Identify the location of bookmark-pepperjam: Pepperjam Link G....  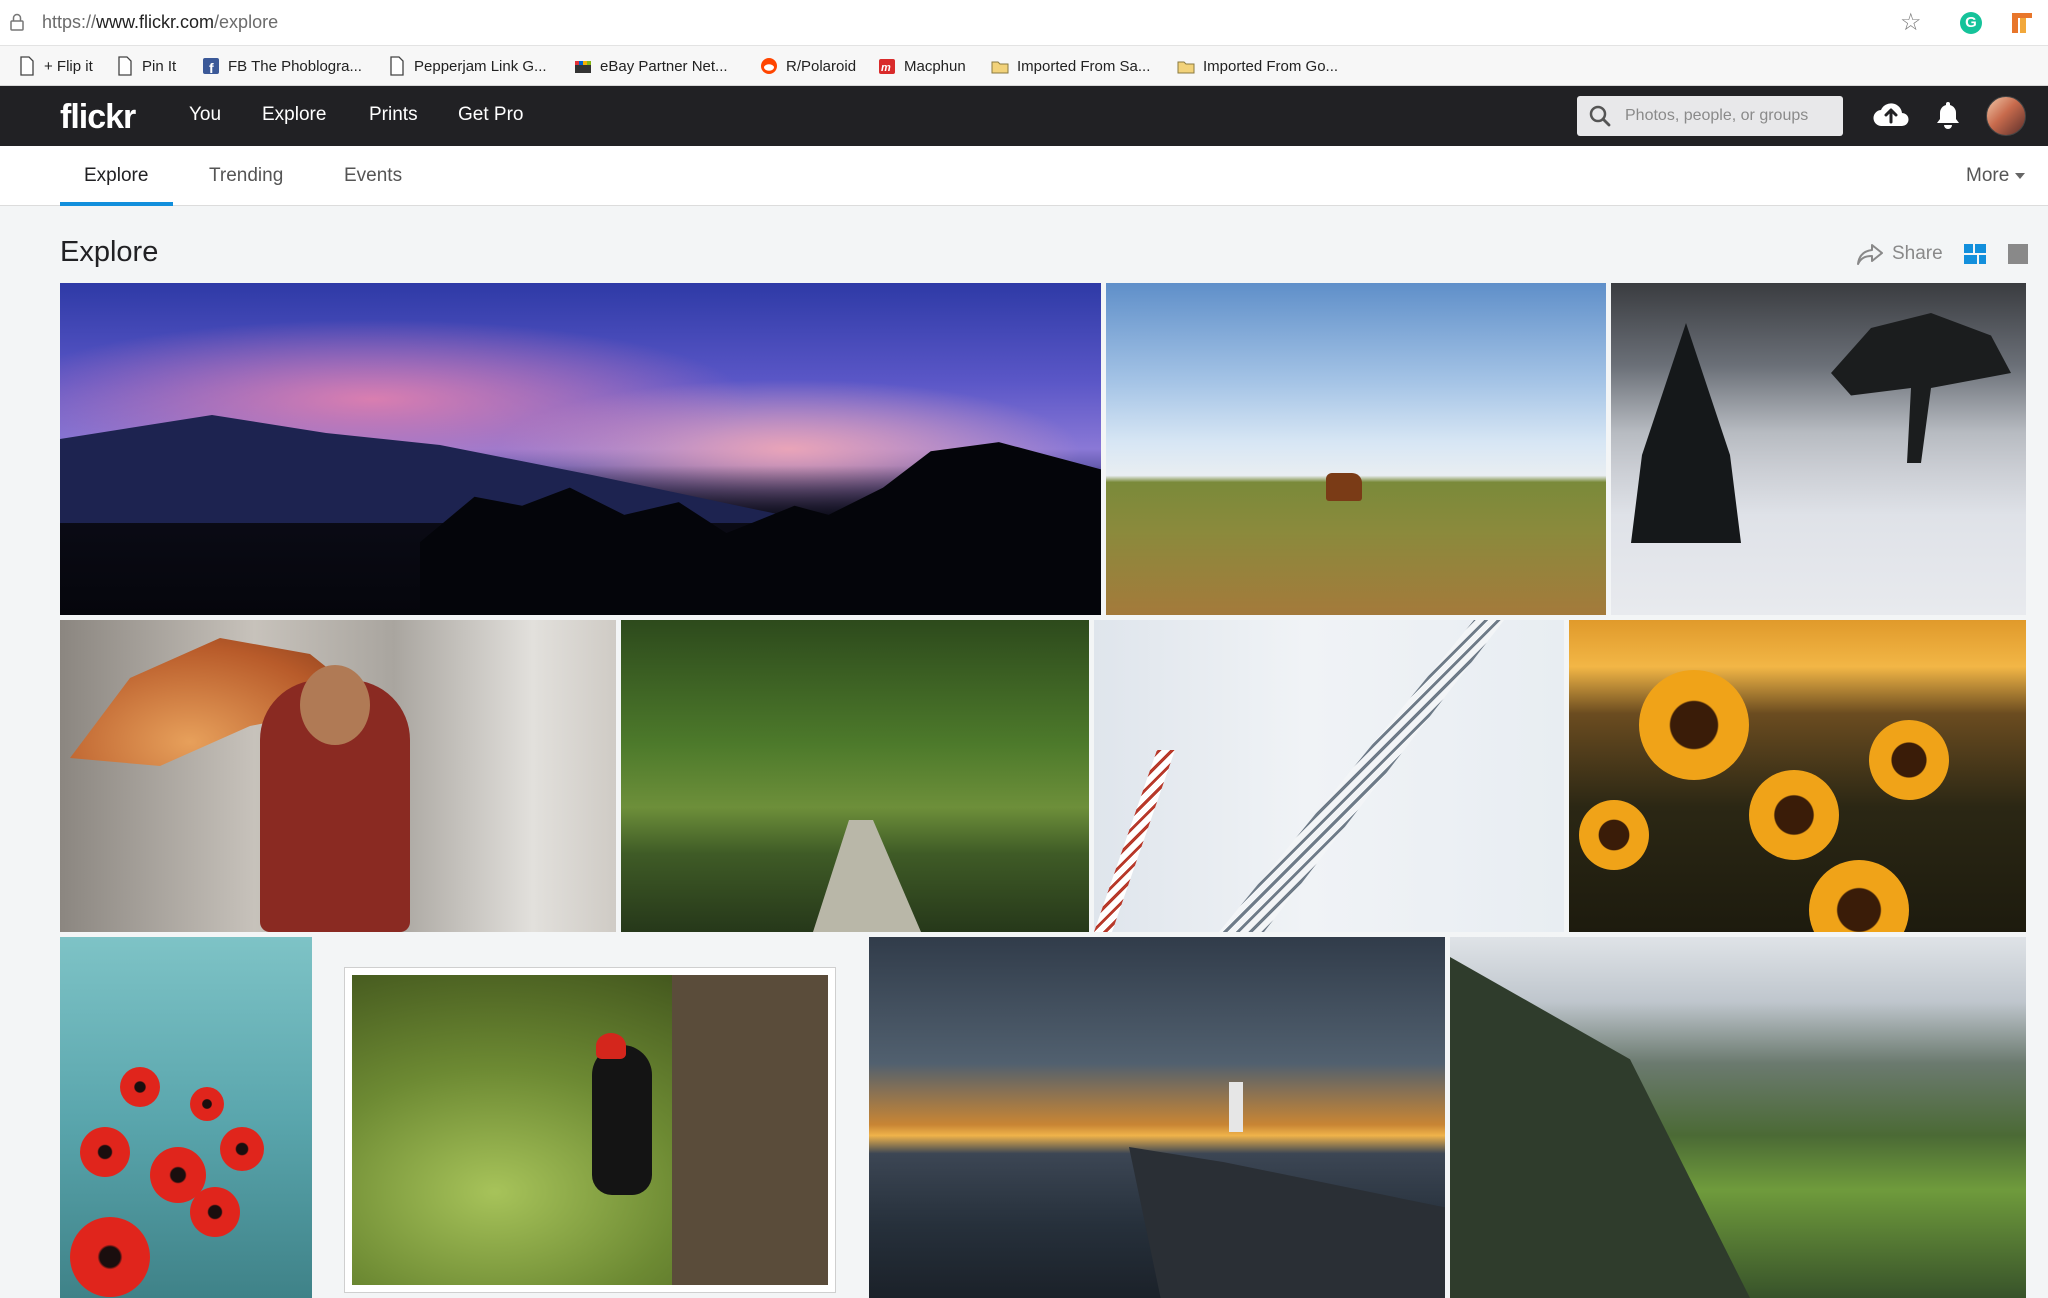
(467, 66).